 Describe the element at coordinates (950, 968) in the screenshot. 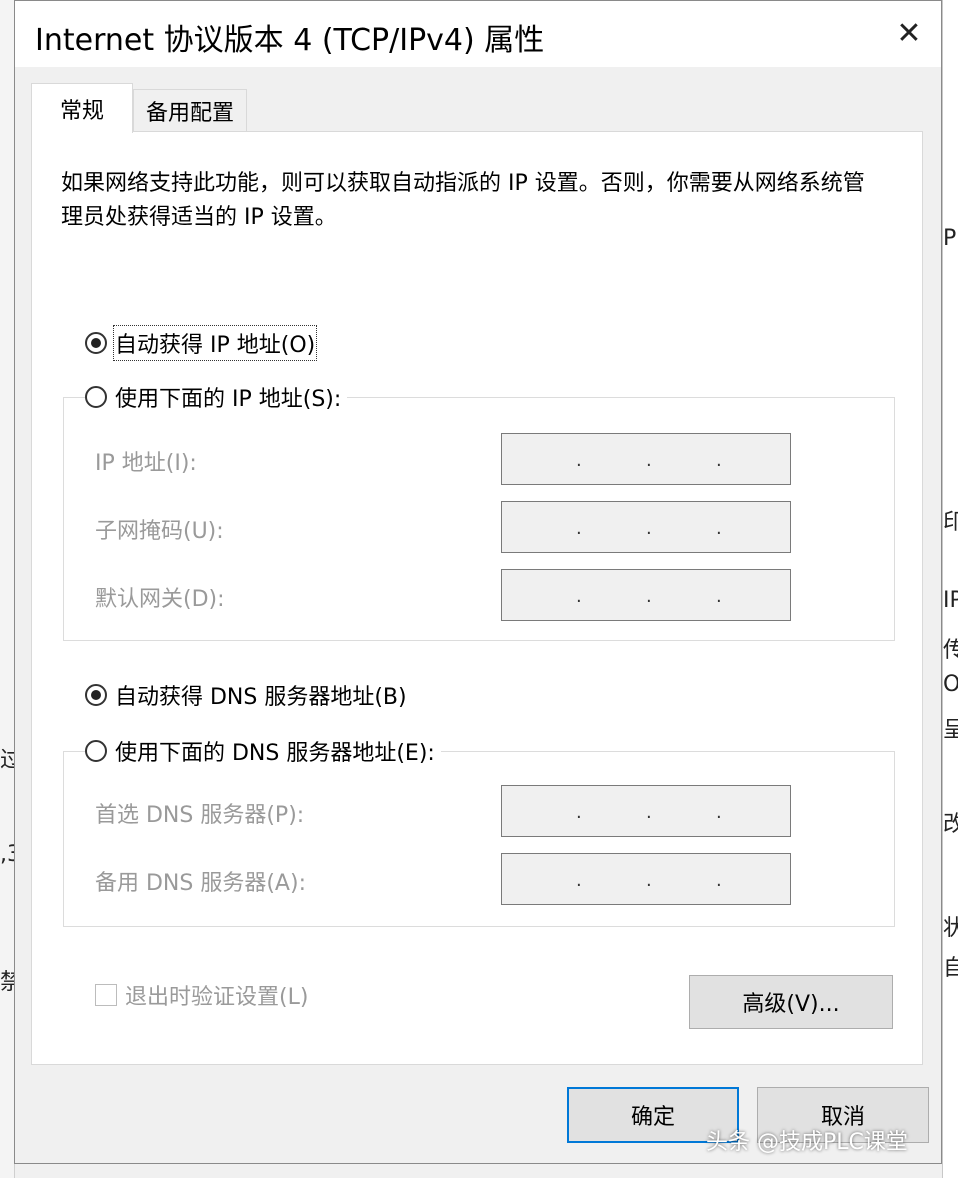

I see `background-text: 自` at that location.